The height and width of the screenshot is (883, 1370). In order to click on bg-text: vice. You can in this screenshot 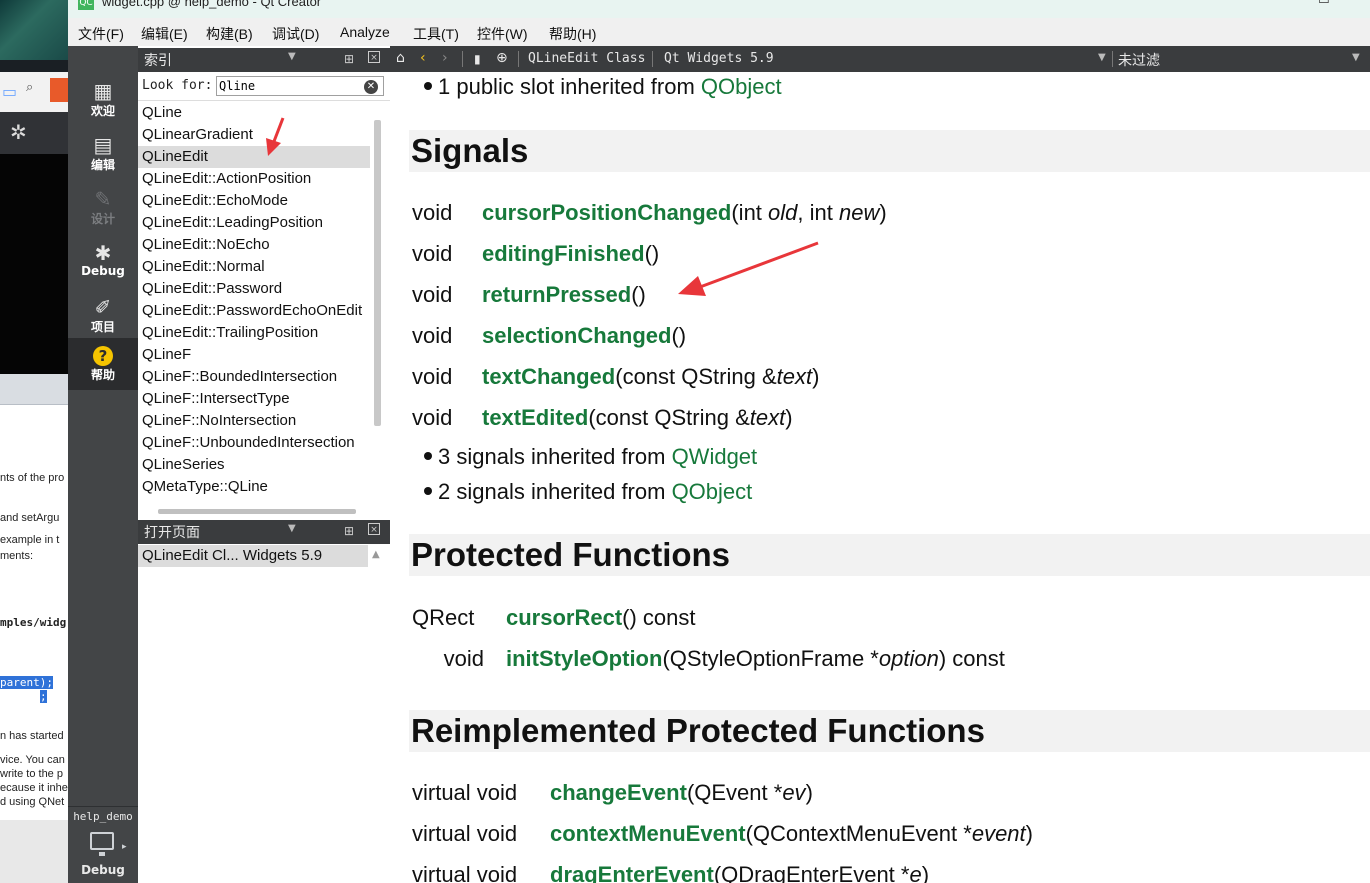, I will do `click(32, 760)`.